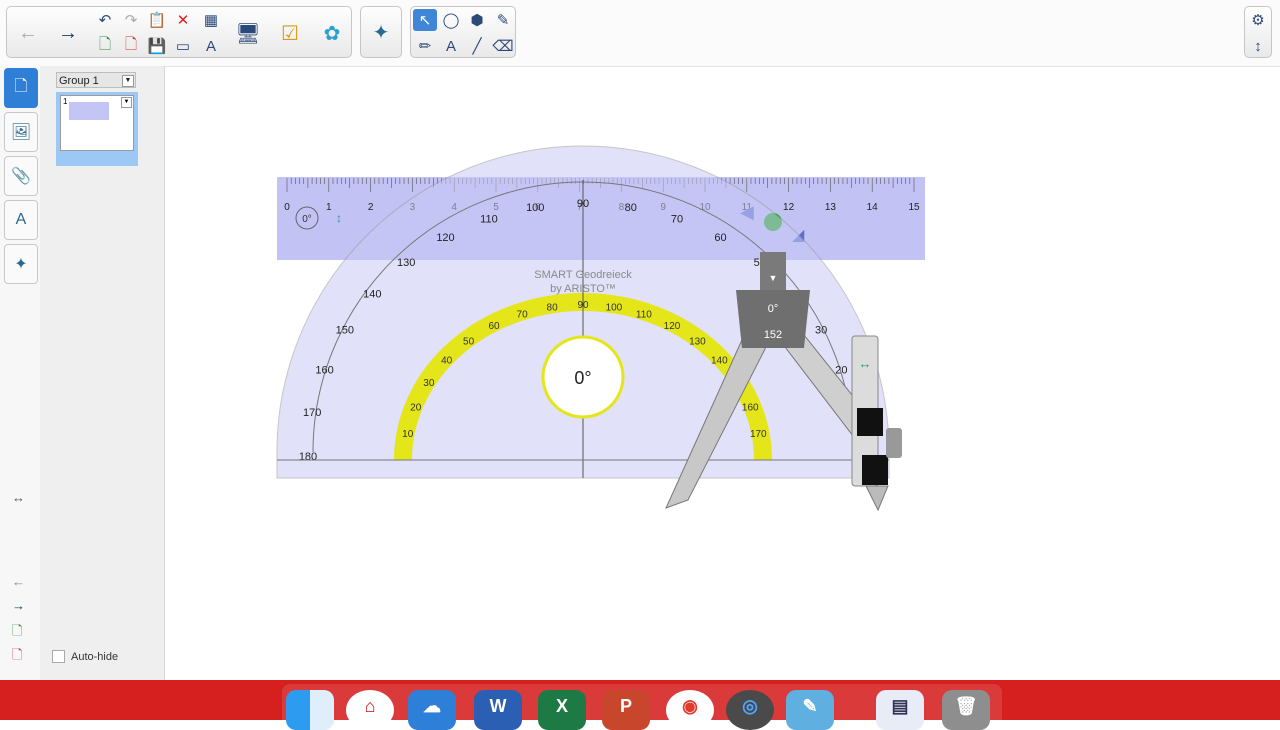  Describe the element at coordinates (614, 307) in the screenshot. I see `protractor-inner-label: 100` at that location.